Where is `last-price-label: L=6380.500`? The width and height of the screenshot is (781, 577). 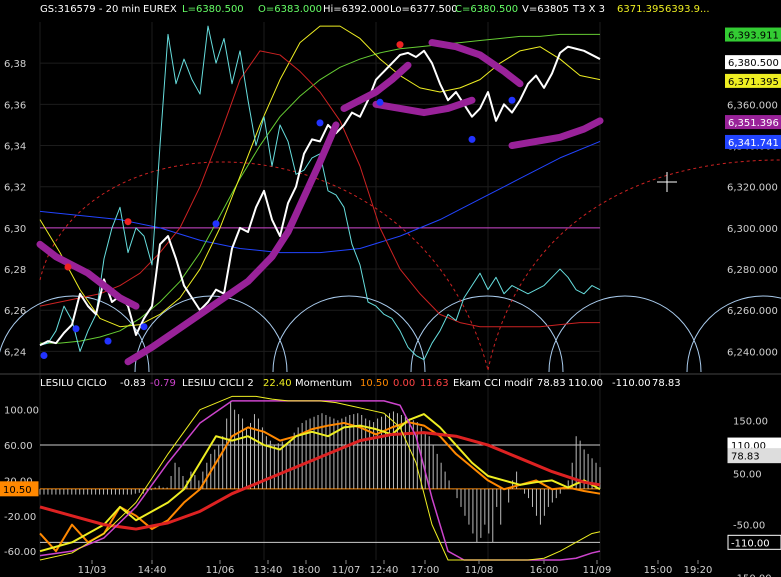
last-price-label: L=6380.500 is located at coordinates (213, 9).